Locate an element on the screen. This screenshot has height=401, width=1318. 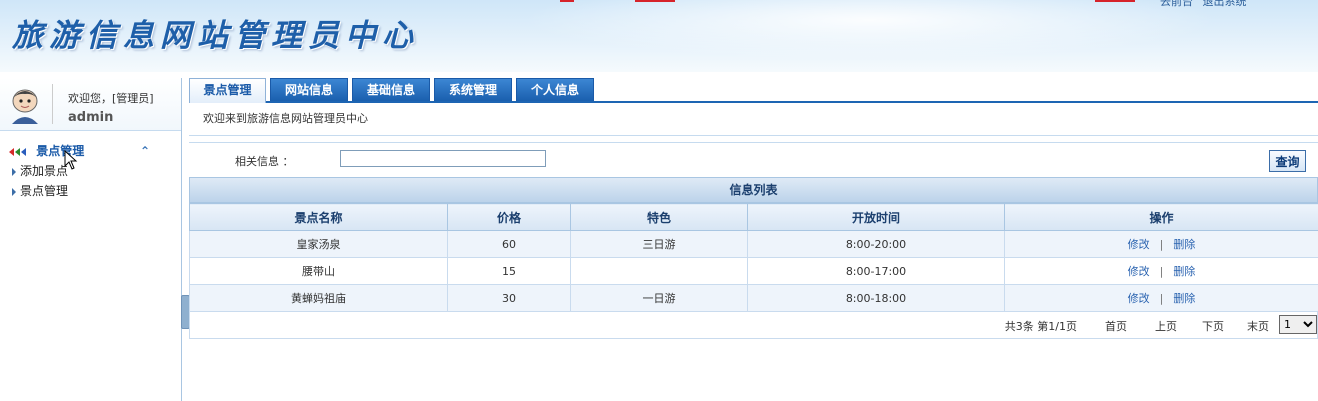
top-links: 去前台 退出系统 is located at coordinates (1206, 4).